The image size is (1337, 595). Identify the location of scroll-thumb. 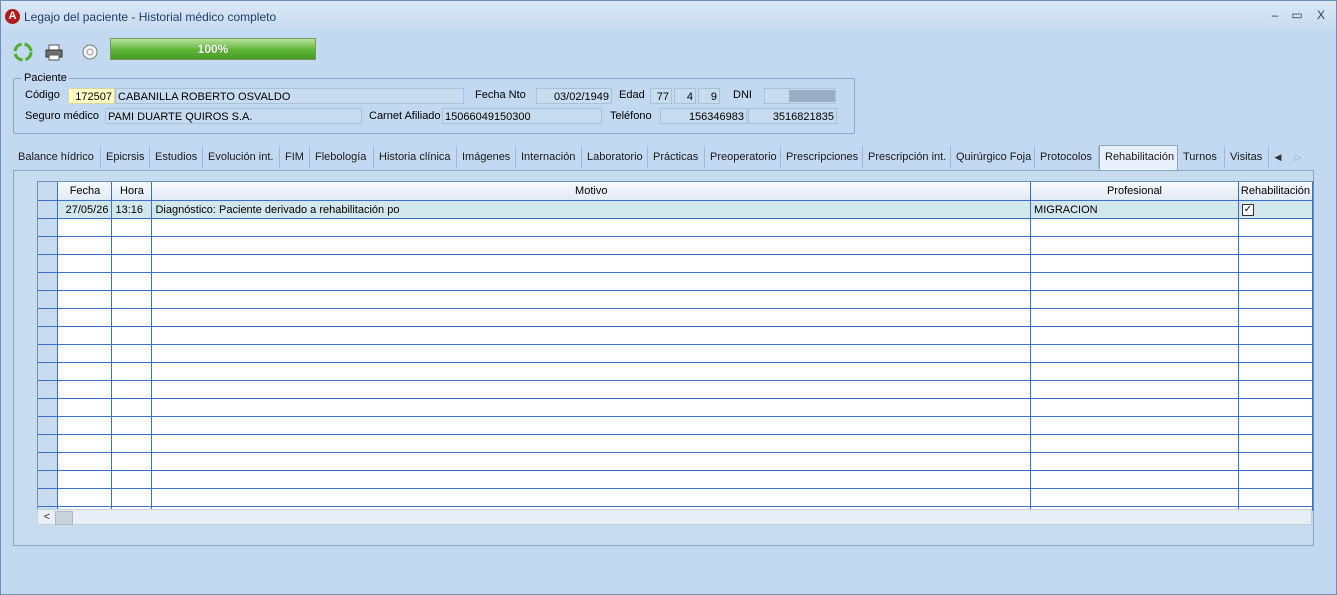
(64, 518).